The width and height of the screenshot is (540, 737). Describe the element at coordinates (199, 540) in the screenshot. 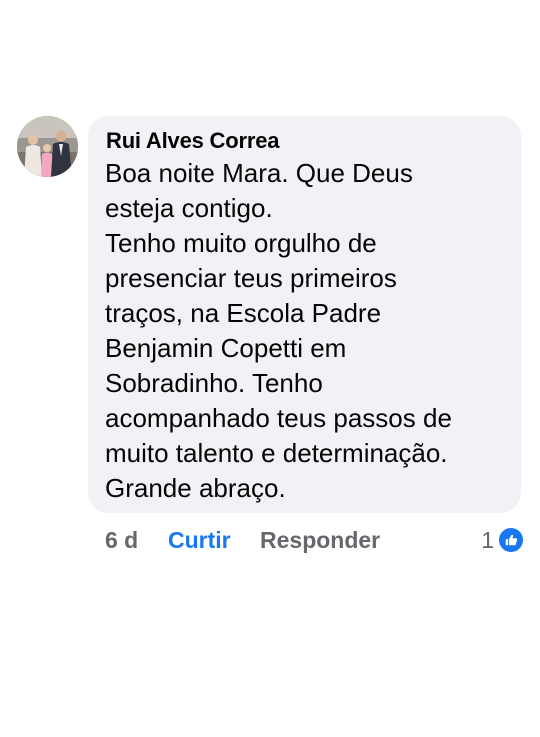

I see `like-button: Curtir` at that location.